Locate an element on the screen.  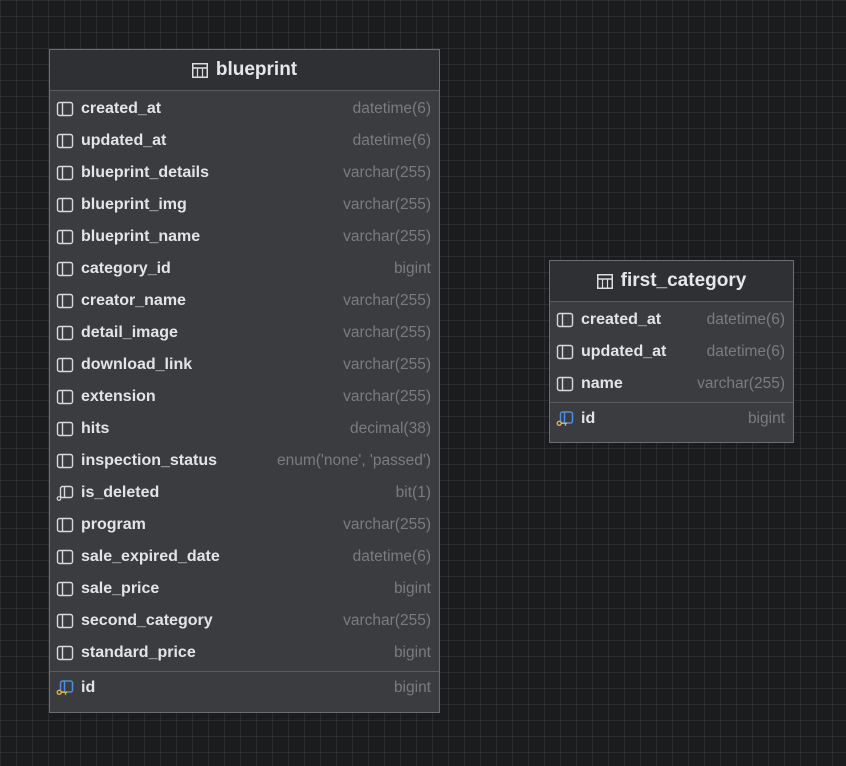
column-name: program is located at coordinates (113, 524).